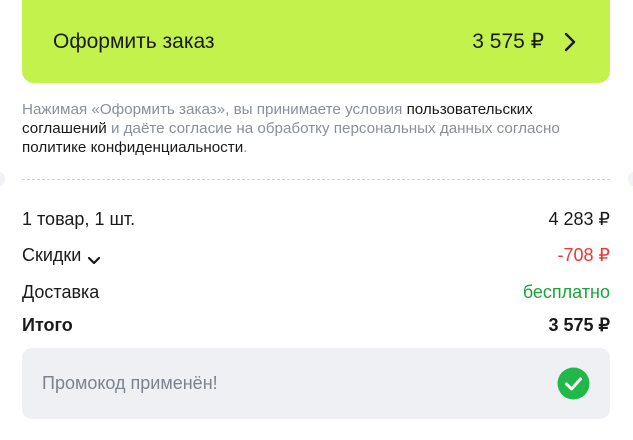 Image resolution: width=633 pixels, height=440 pixels. I want to click on delivery-label: Доставка, so click(61, 291).